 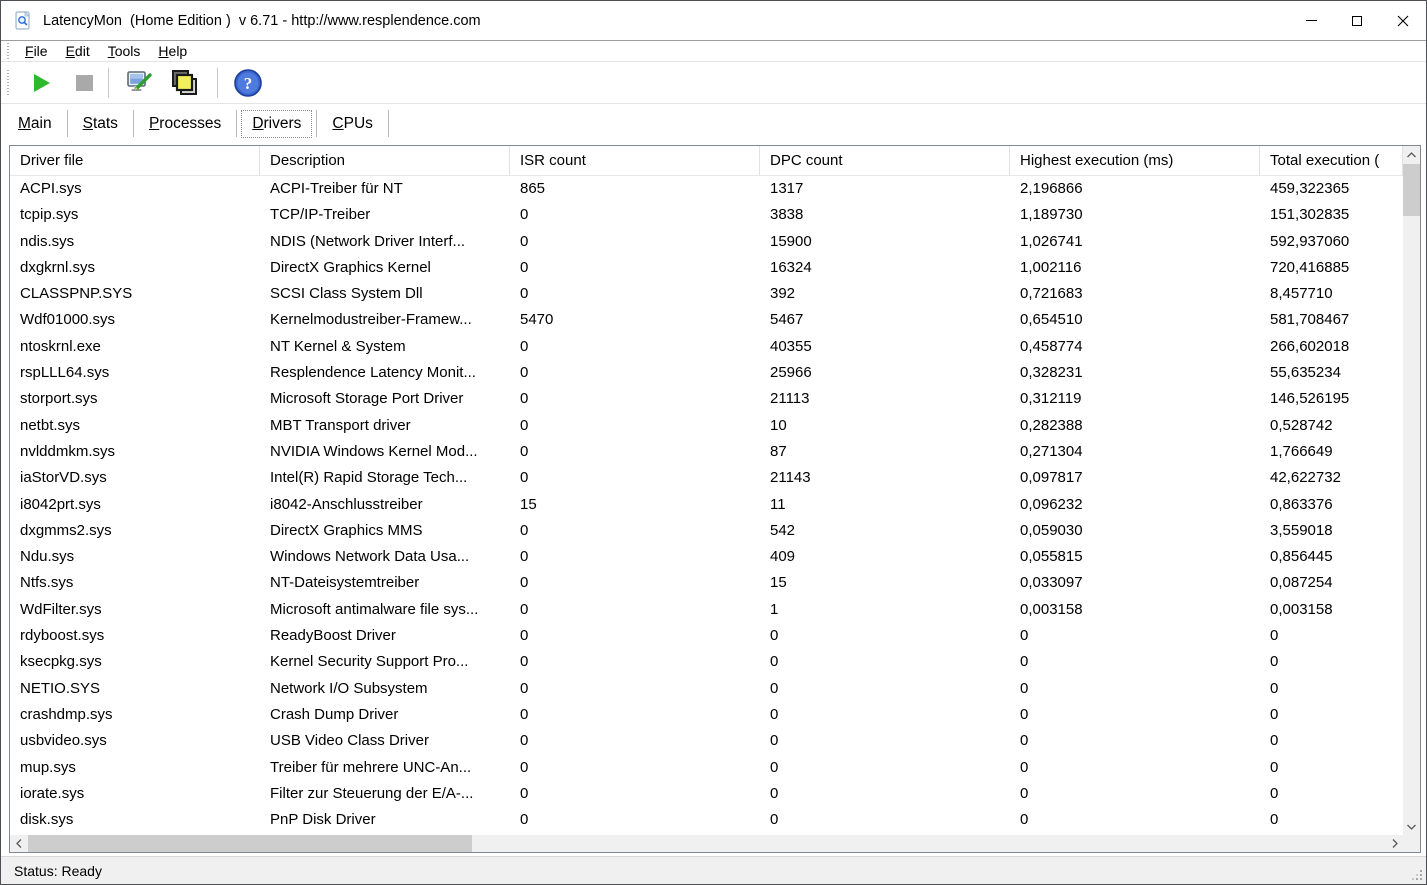 What do you see at coordinates (140, 83) in the screenshot?
I see `options-button` at bounding box center [140, 83].